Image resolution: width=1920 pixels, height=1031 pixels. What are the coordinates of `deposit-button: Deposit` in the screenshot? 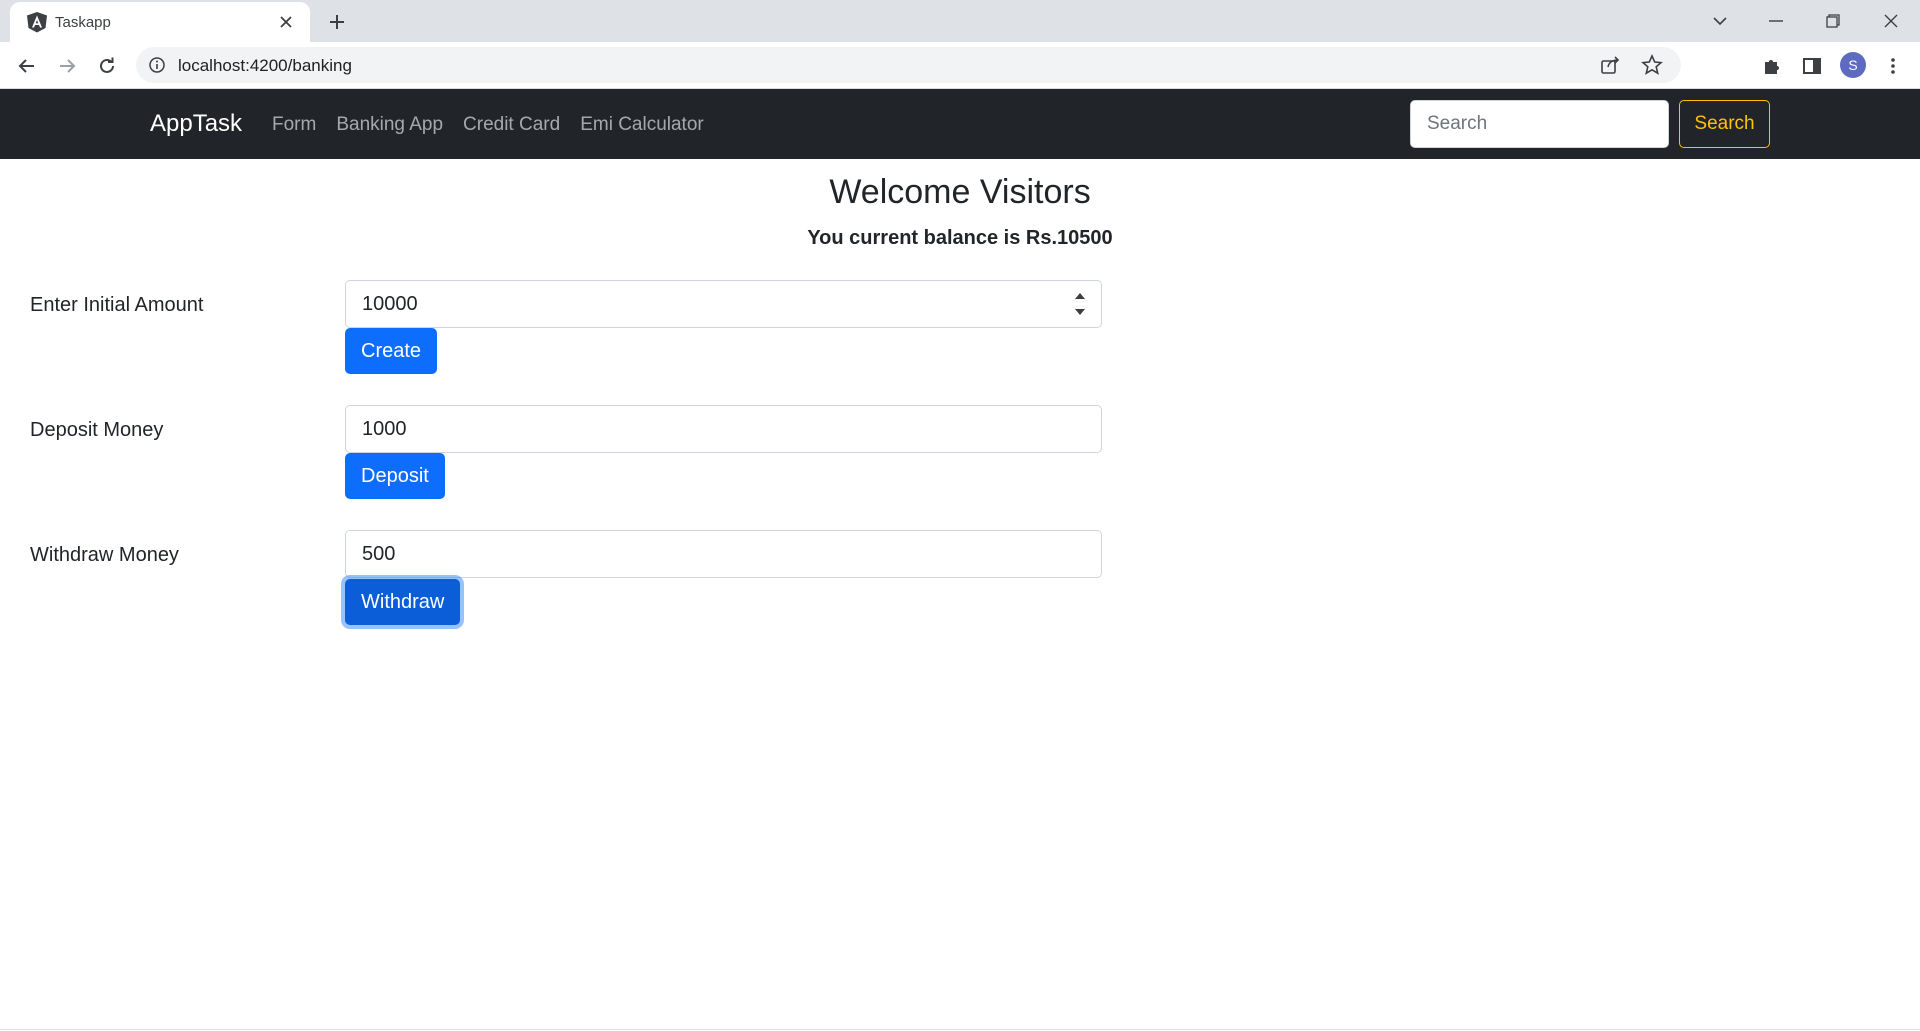 It's located at (395, 476).